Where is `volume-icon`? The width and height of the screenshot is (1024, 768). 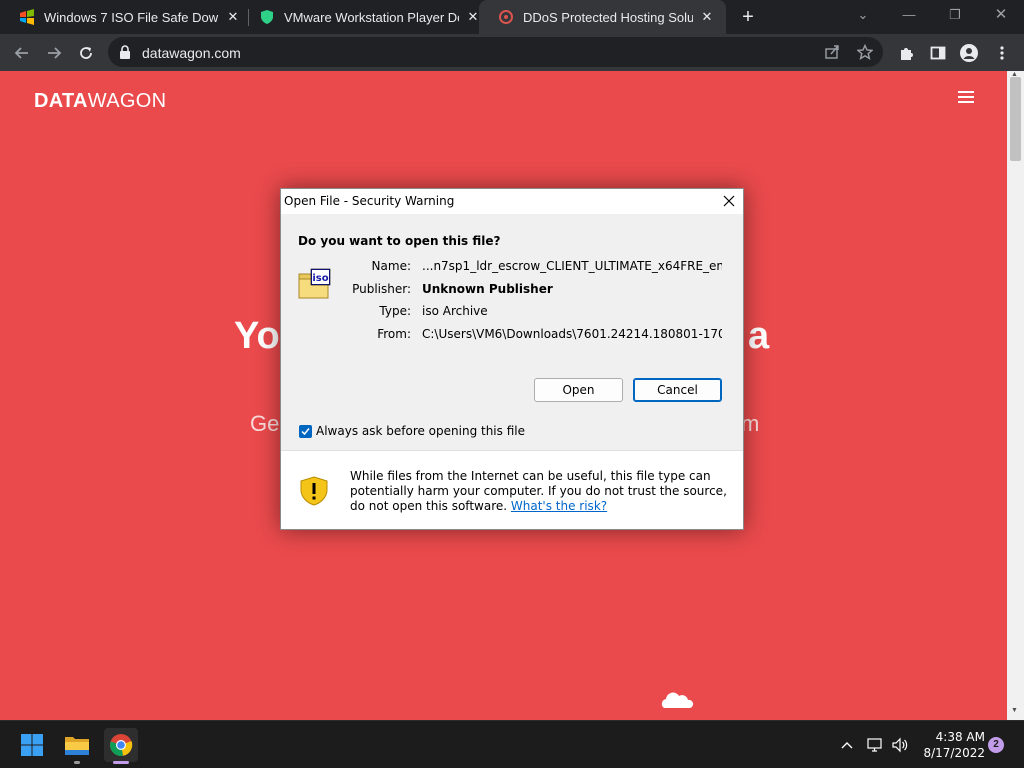
volume-icon is located at coordinates (900, 745).